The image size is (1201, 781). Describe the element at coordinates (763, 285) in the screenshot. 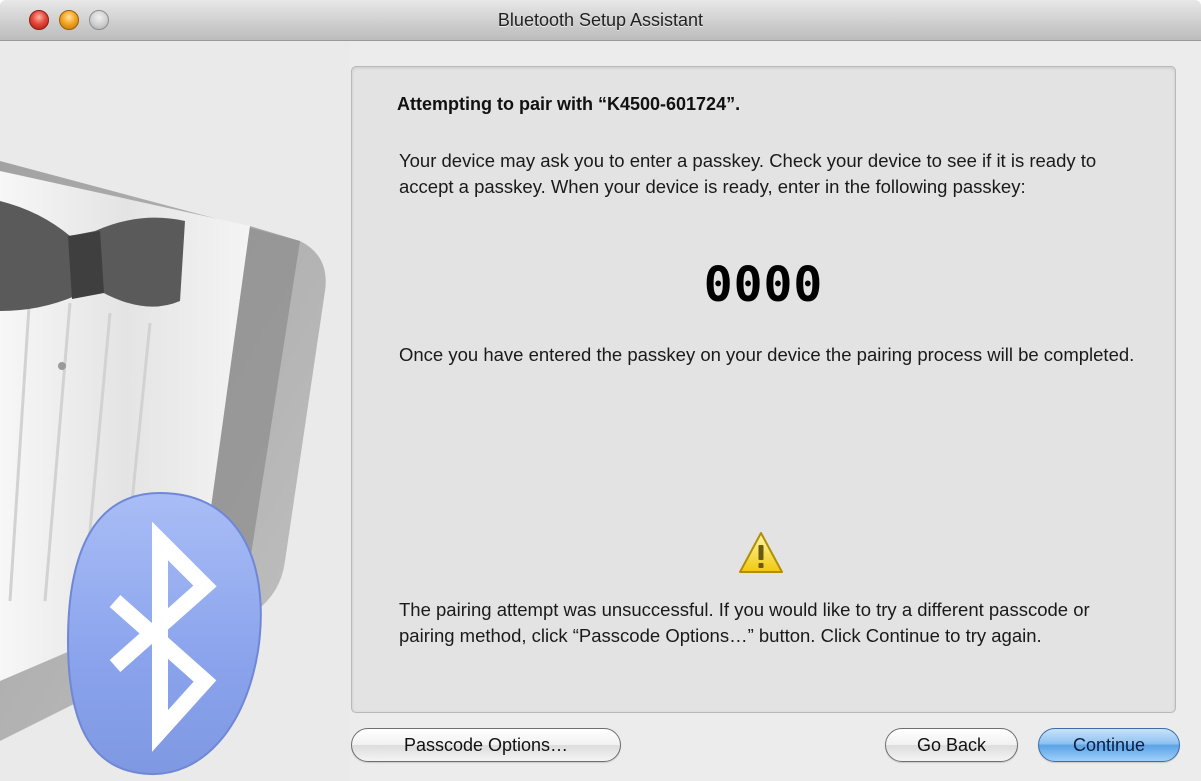

I see `passkey-value: 0000` at that location.